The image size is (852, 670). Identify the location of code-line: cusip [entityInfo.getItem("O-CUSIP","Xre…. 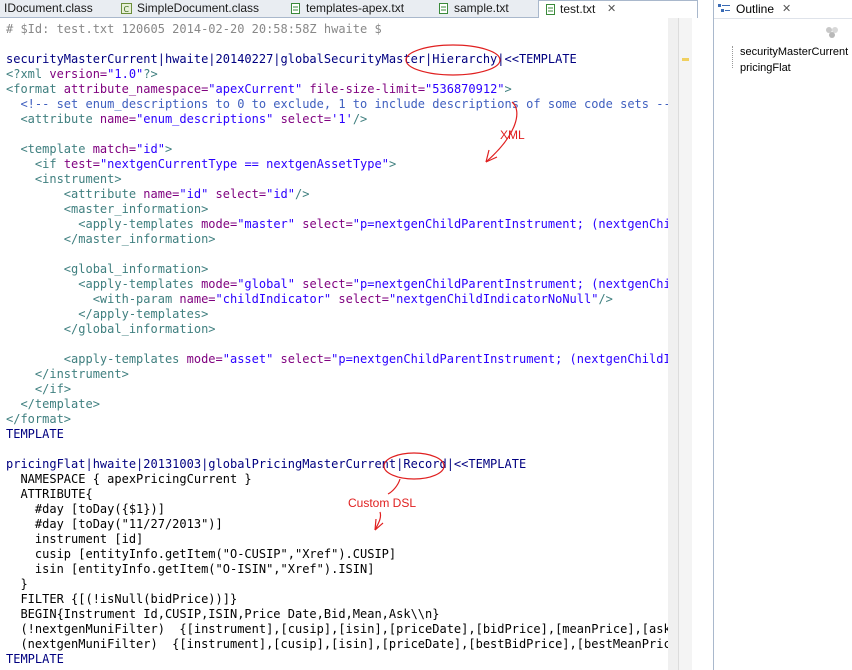
(337, 554).